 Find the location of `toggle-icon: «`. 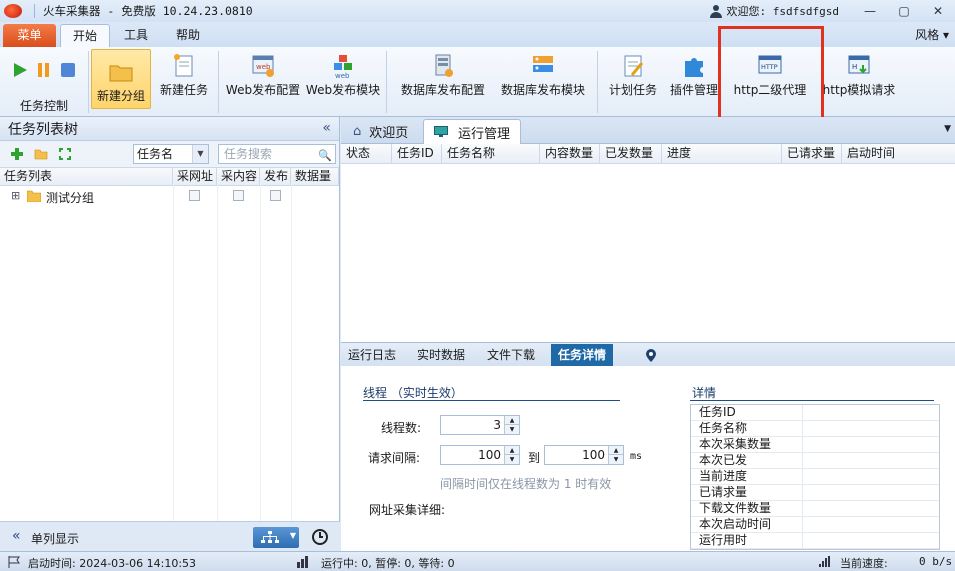

toggle-icon: « is located at coordinates (16, 536).